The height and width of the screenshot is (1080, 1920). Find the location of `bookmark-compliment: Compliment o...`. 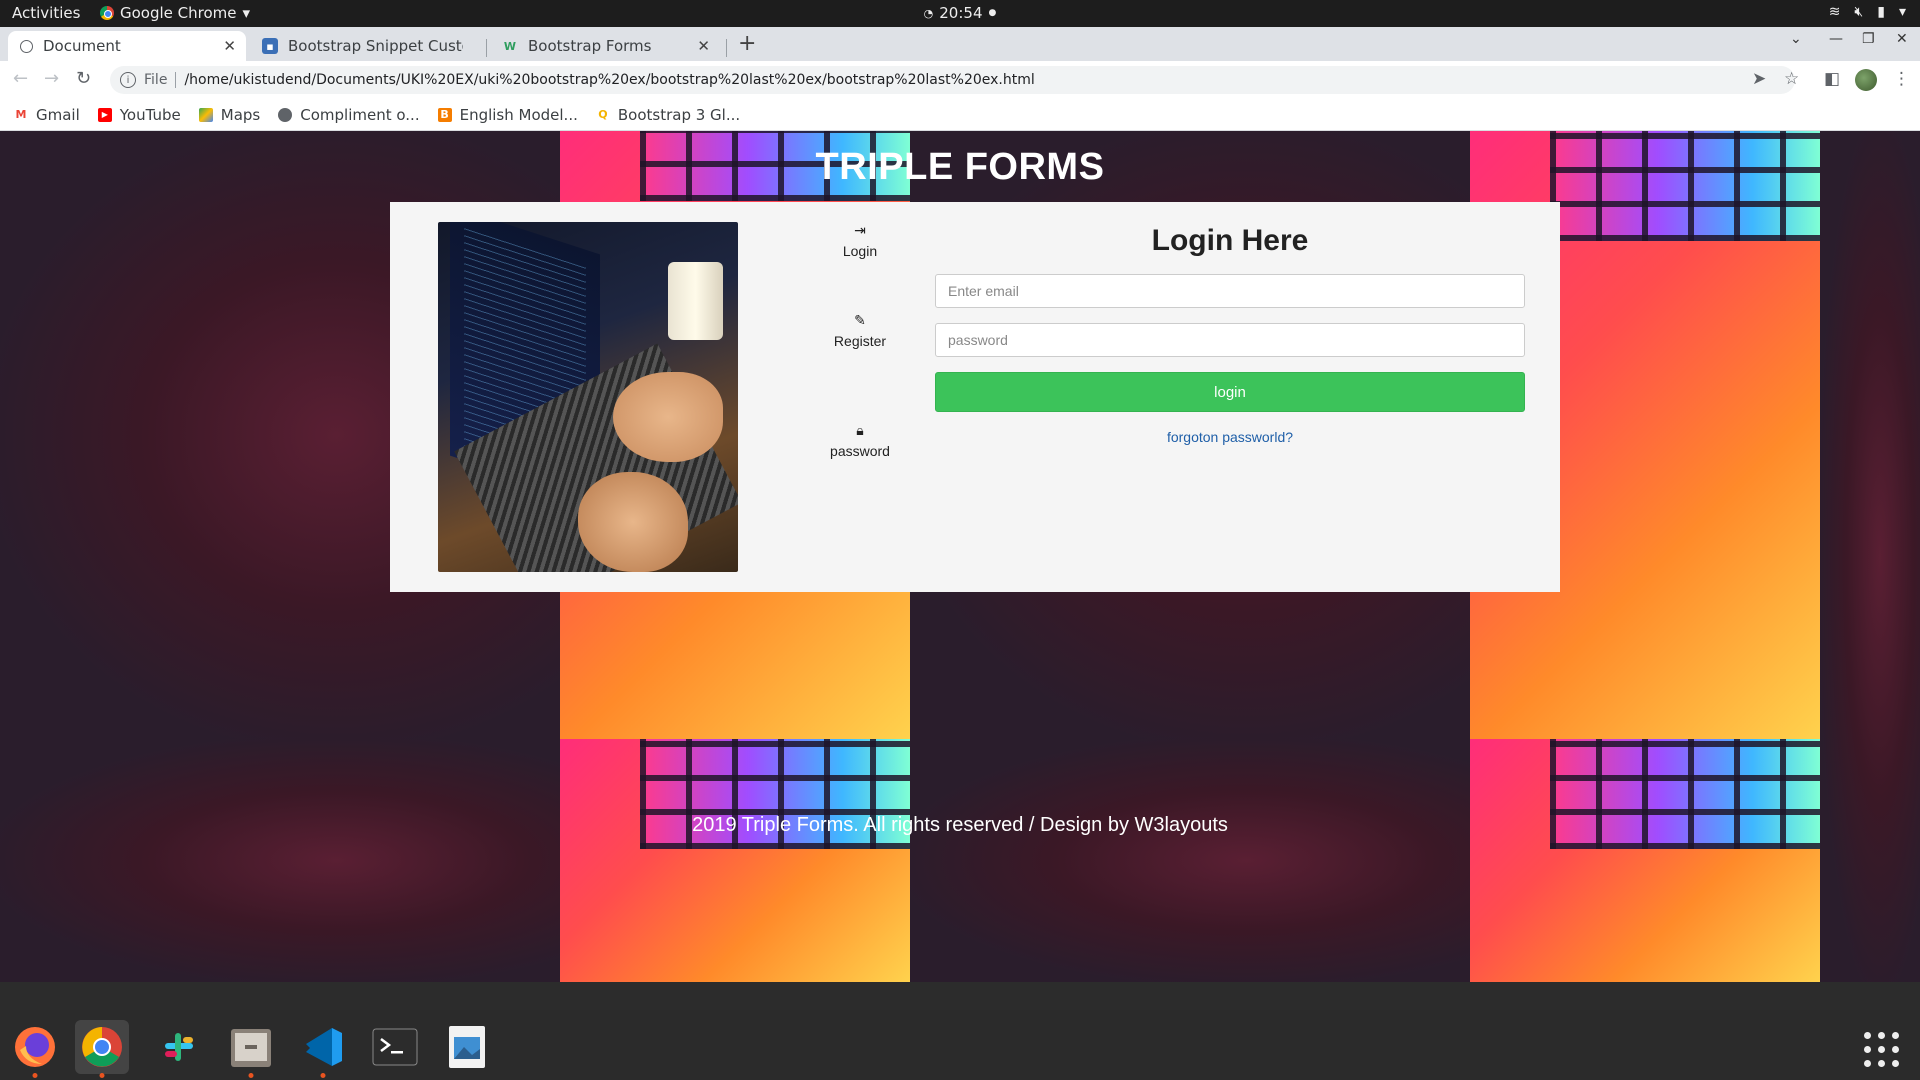

bookmark-compliment: Compliment o... is located at coordinates (349, 114).